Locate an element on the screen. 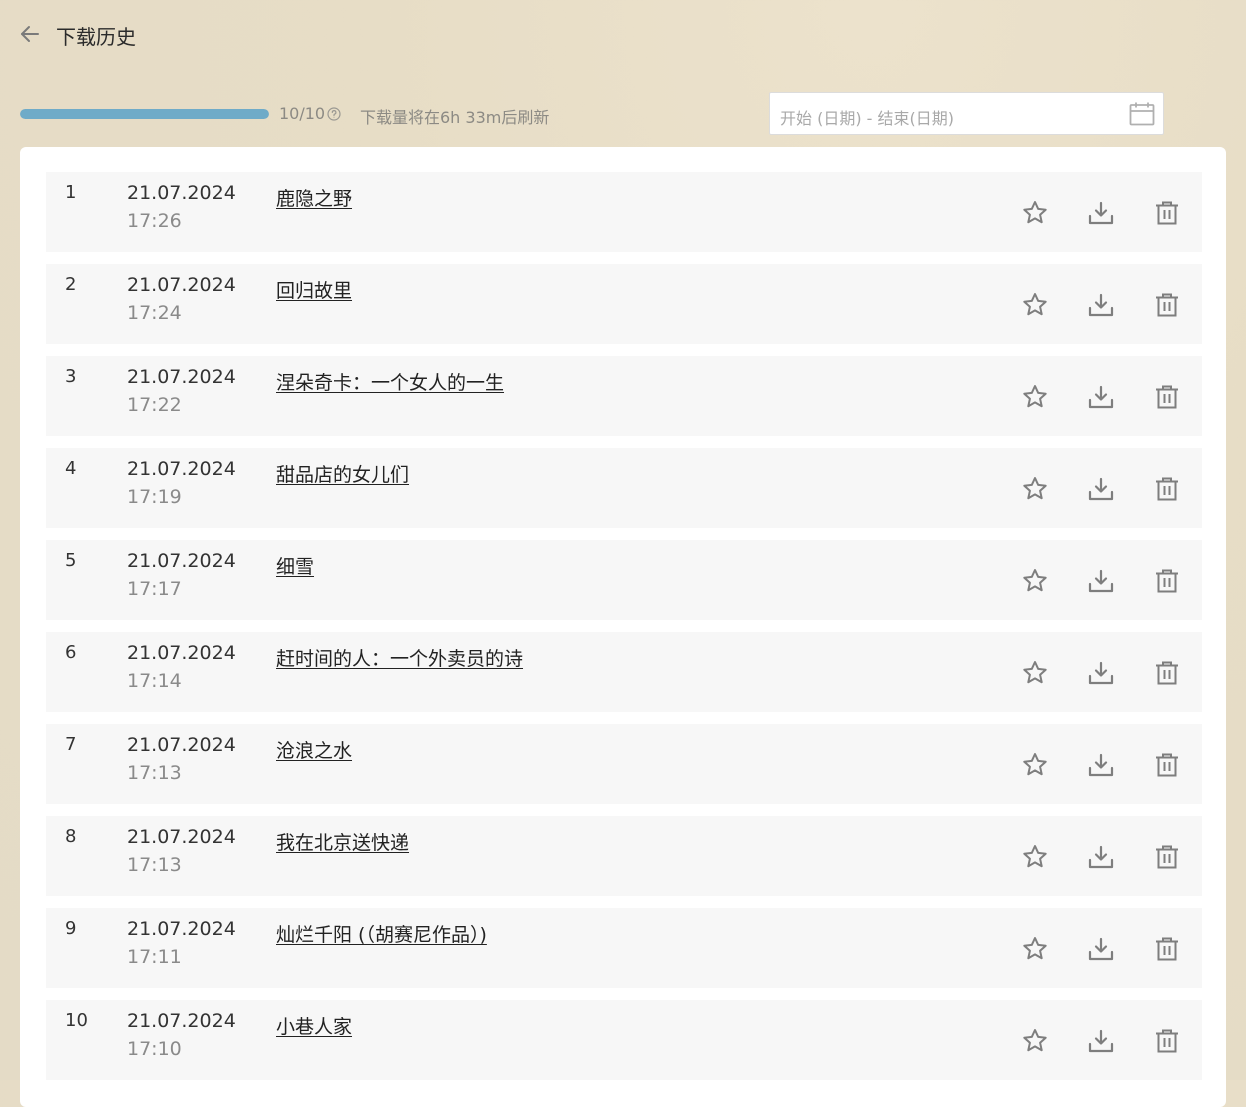 The width and height of the screenshot is (1246, 1107). calendar-icon is located at coordinates (1142, 114).